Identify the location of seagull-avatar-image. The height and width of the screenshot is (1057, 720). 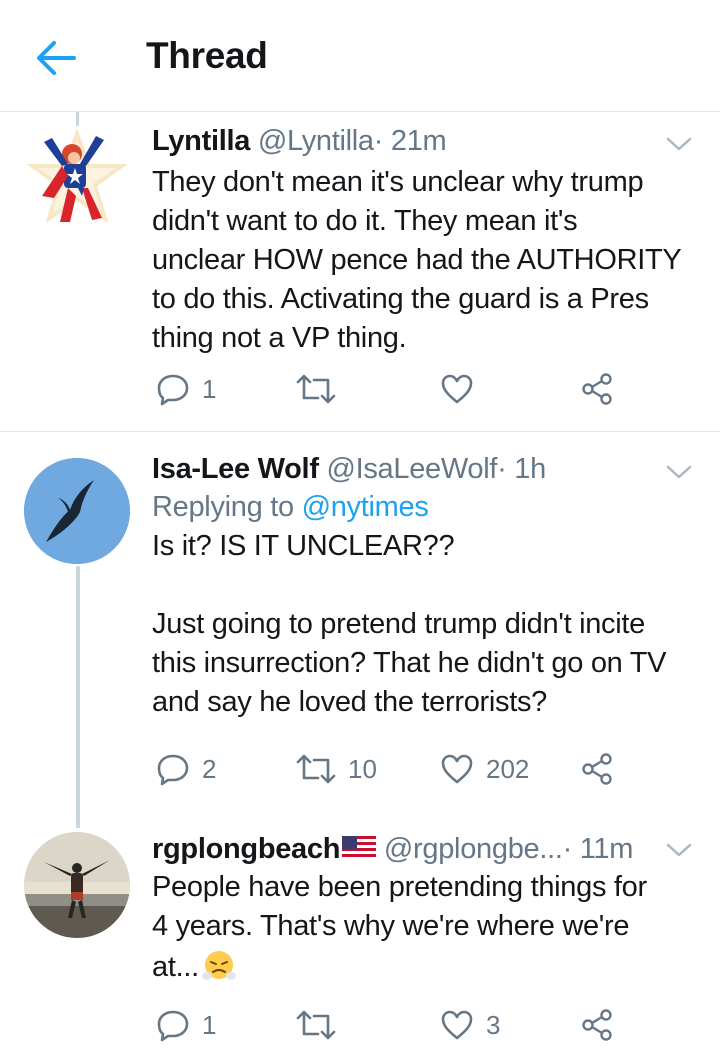
(77, 511).